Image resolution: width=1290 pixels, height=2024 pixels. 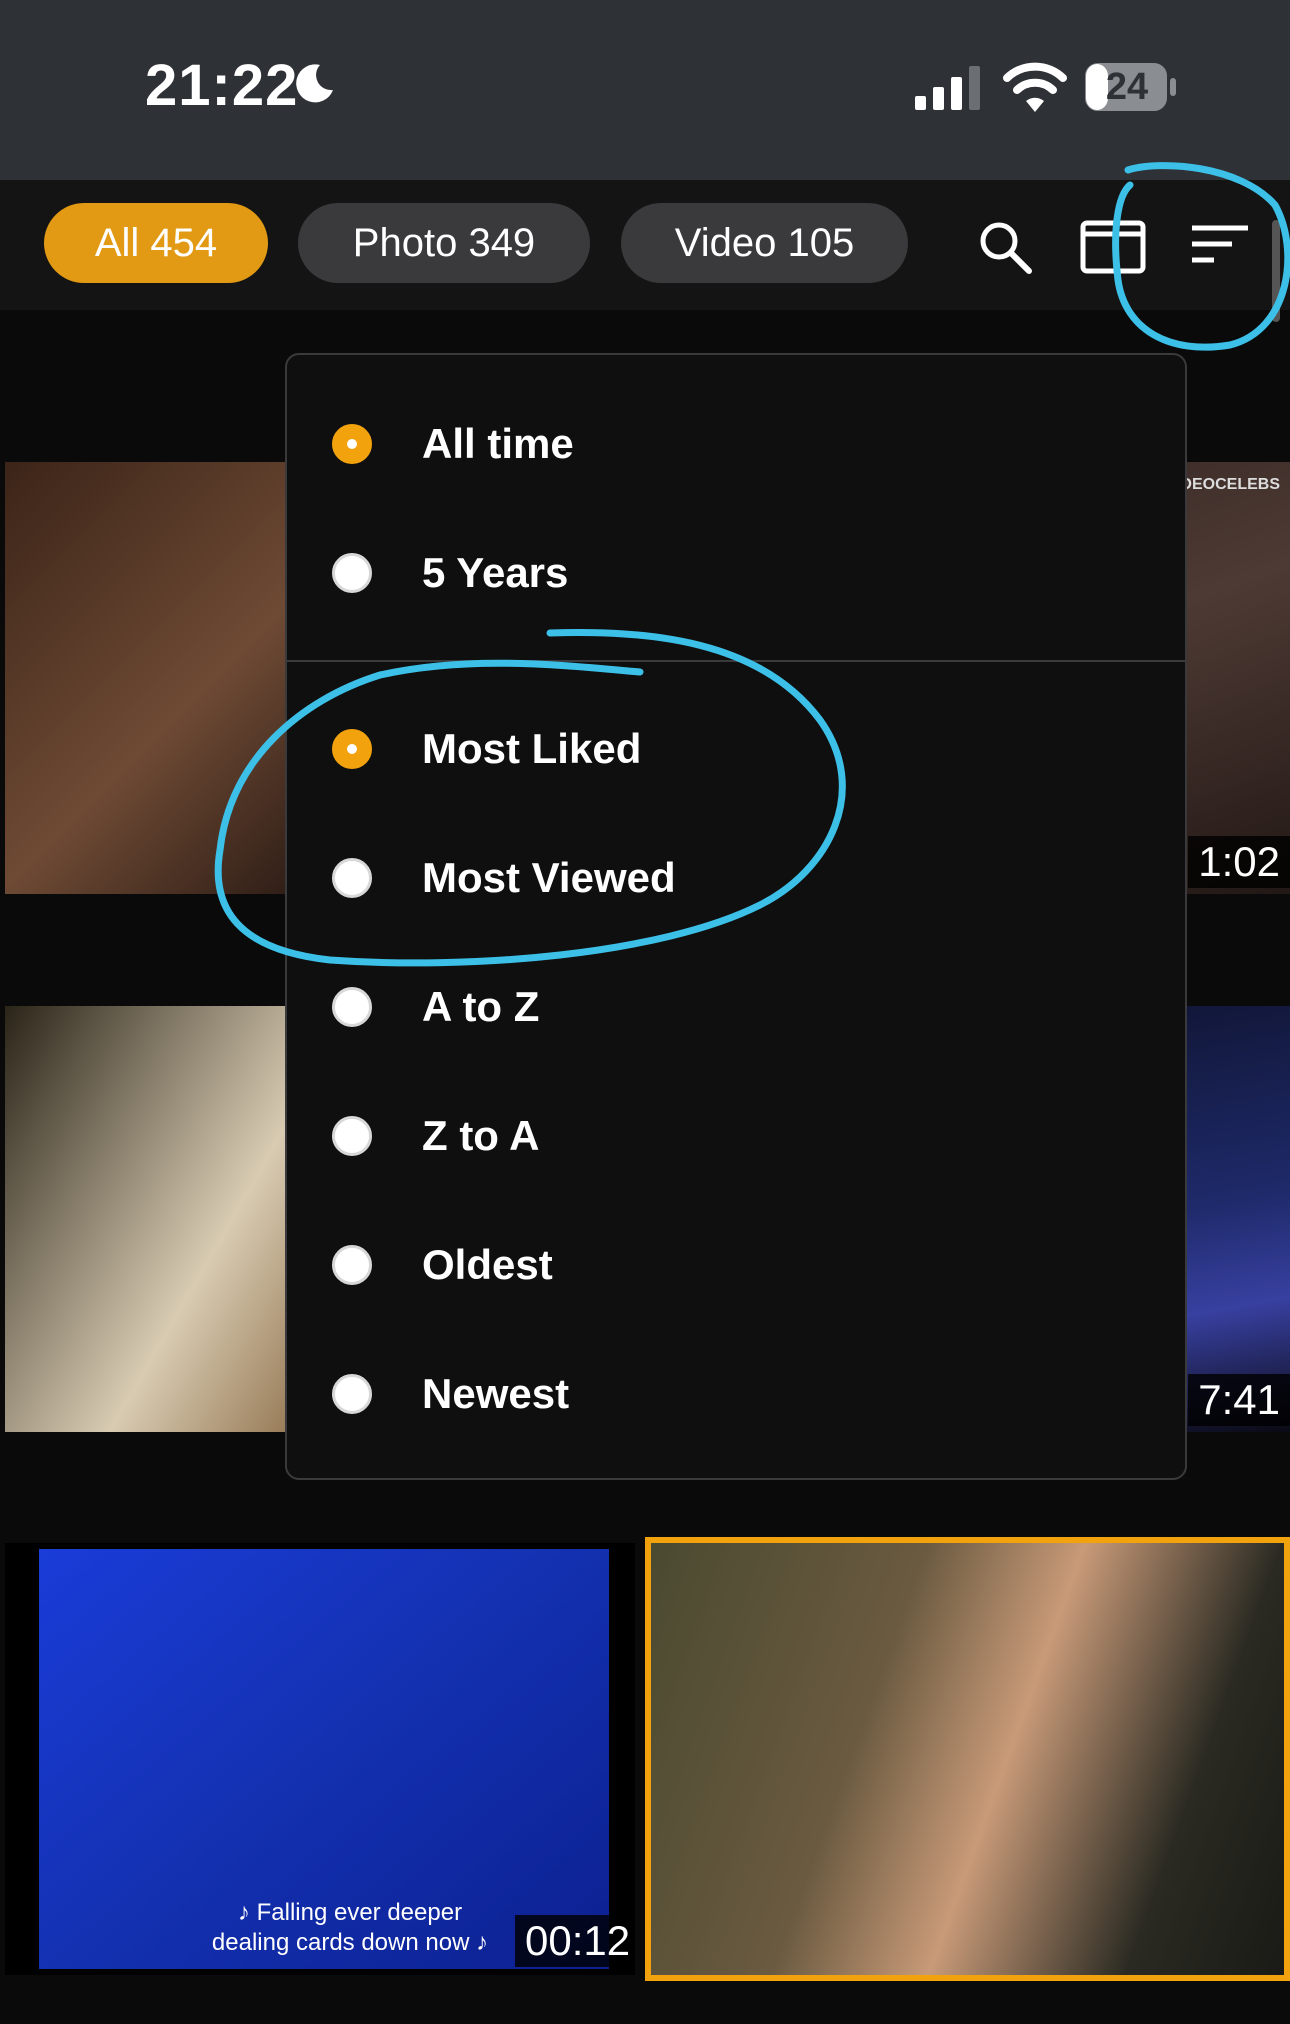 I want to click on search-icon, so click(x=1005, y=247).